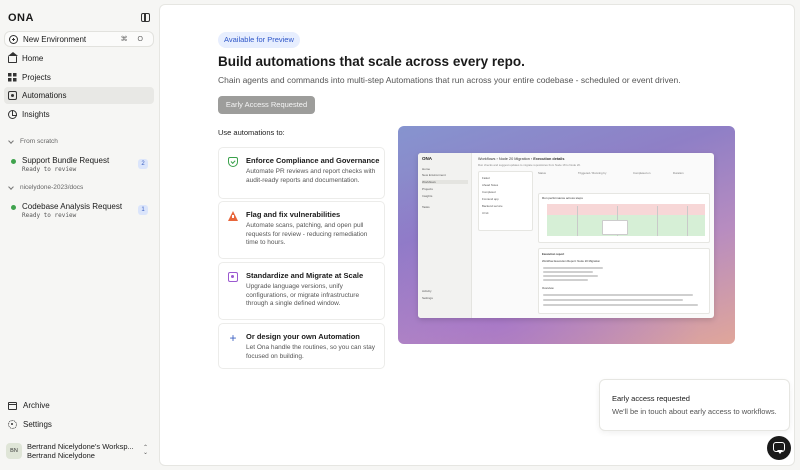  I want to click on new-environment-button: New Environment ⌘ O, so click(79, 39).